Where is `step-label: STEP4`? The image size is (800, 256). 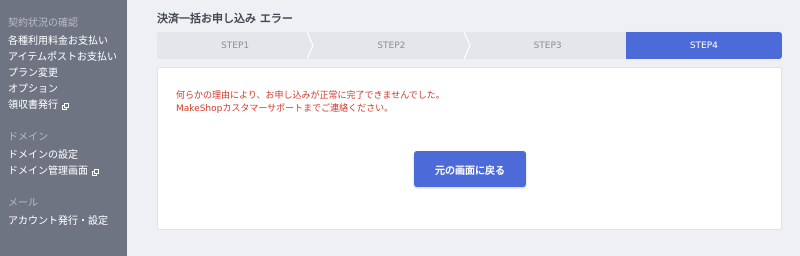 step-label: STEP4 is located at coordinates (703, 45).